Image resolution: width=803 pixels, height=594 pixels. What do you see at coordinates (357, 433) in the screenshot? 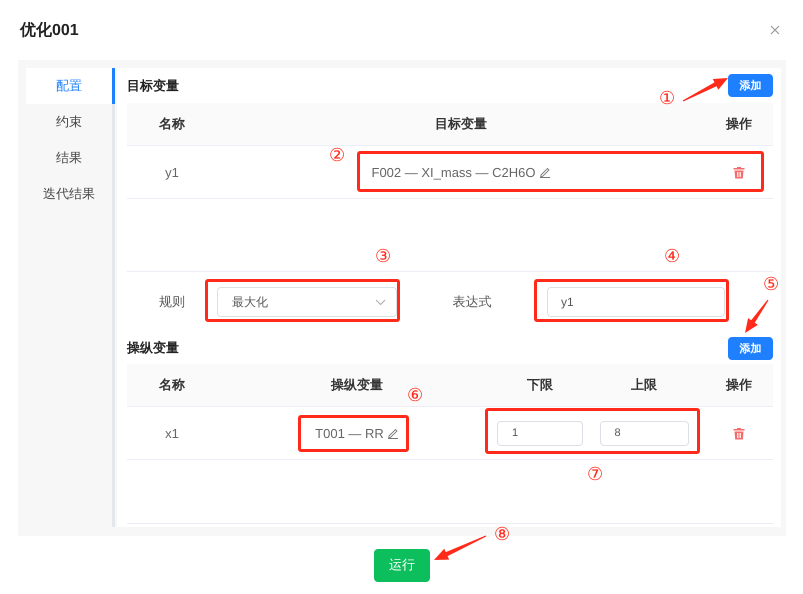
I see `variable-link: T001 — RR` at bounding box center [357, 433].